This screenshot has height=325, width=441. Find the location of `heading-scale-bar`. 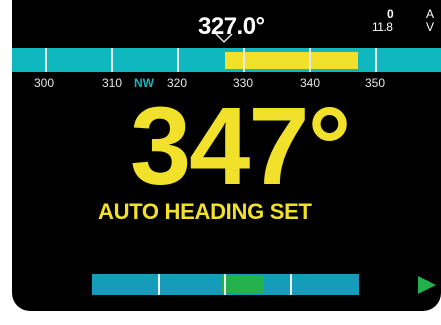

heading-scale-bar is located at coordinates (226, 60).